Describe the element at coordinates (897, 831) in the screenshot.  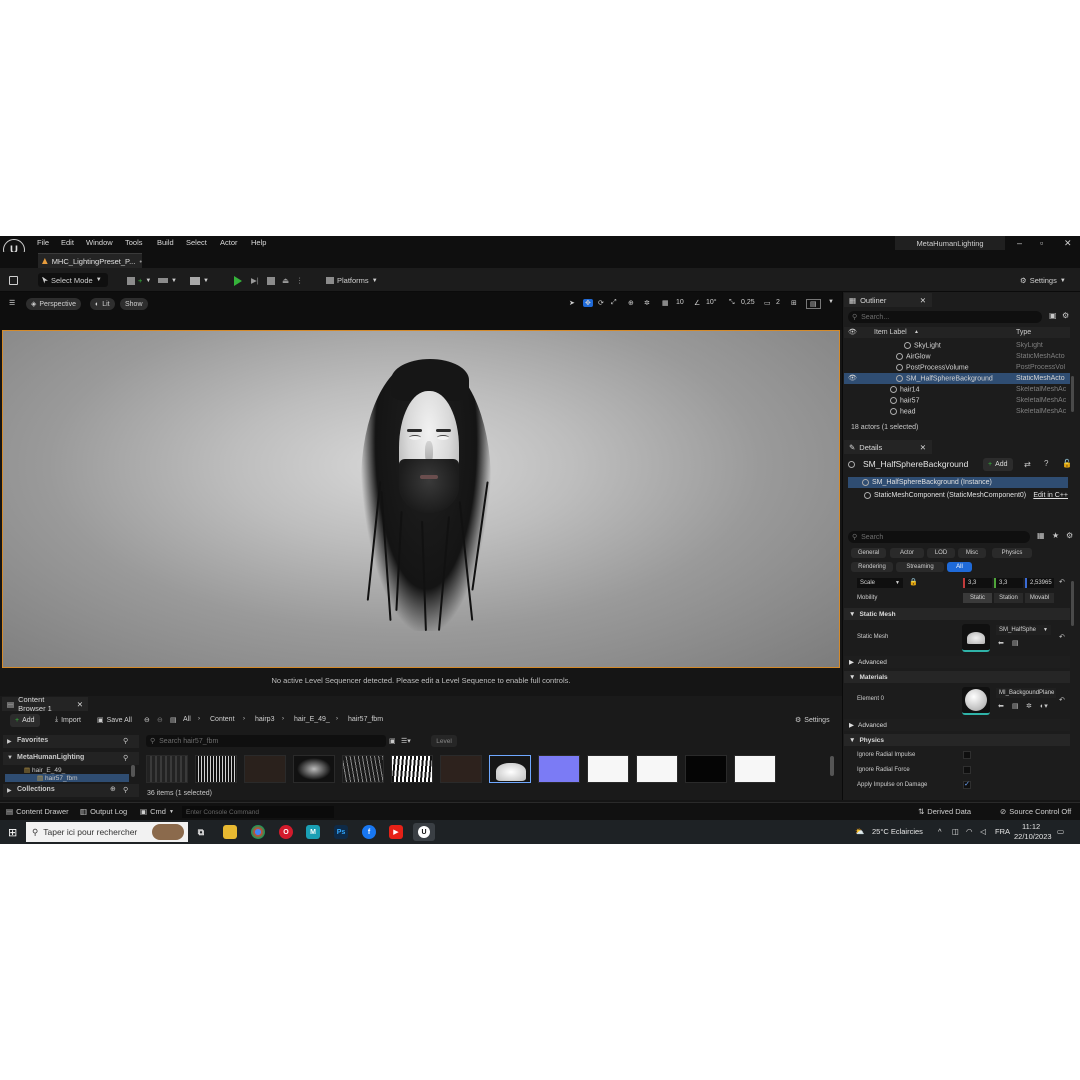
I see `weather-text: 25°C Eclaircies` at that location.